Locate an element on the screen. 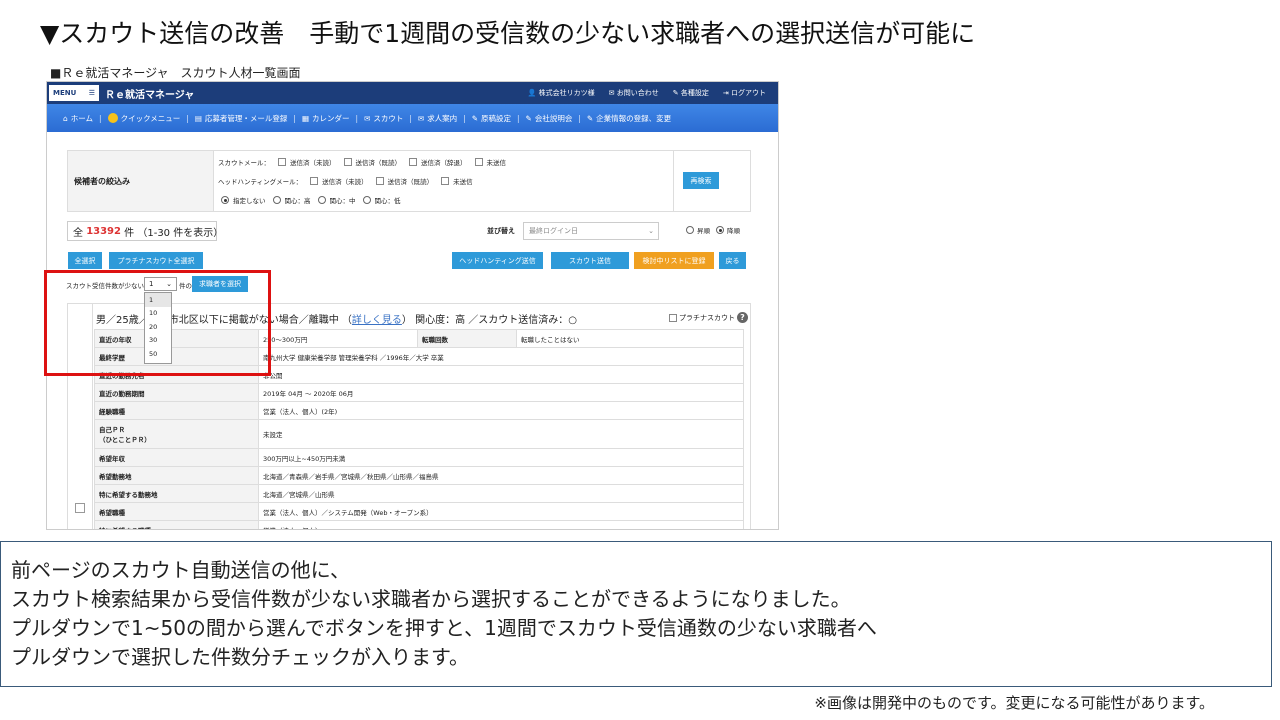  platinum-scout: プラチナスカウト ? is located at coordinates (706, 317).